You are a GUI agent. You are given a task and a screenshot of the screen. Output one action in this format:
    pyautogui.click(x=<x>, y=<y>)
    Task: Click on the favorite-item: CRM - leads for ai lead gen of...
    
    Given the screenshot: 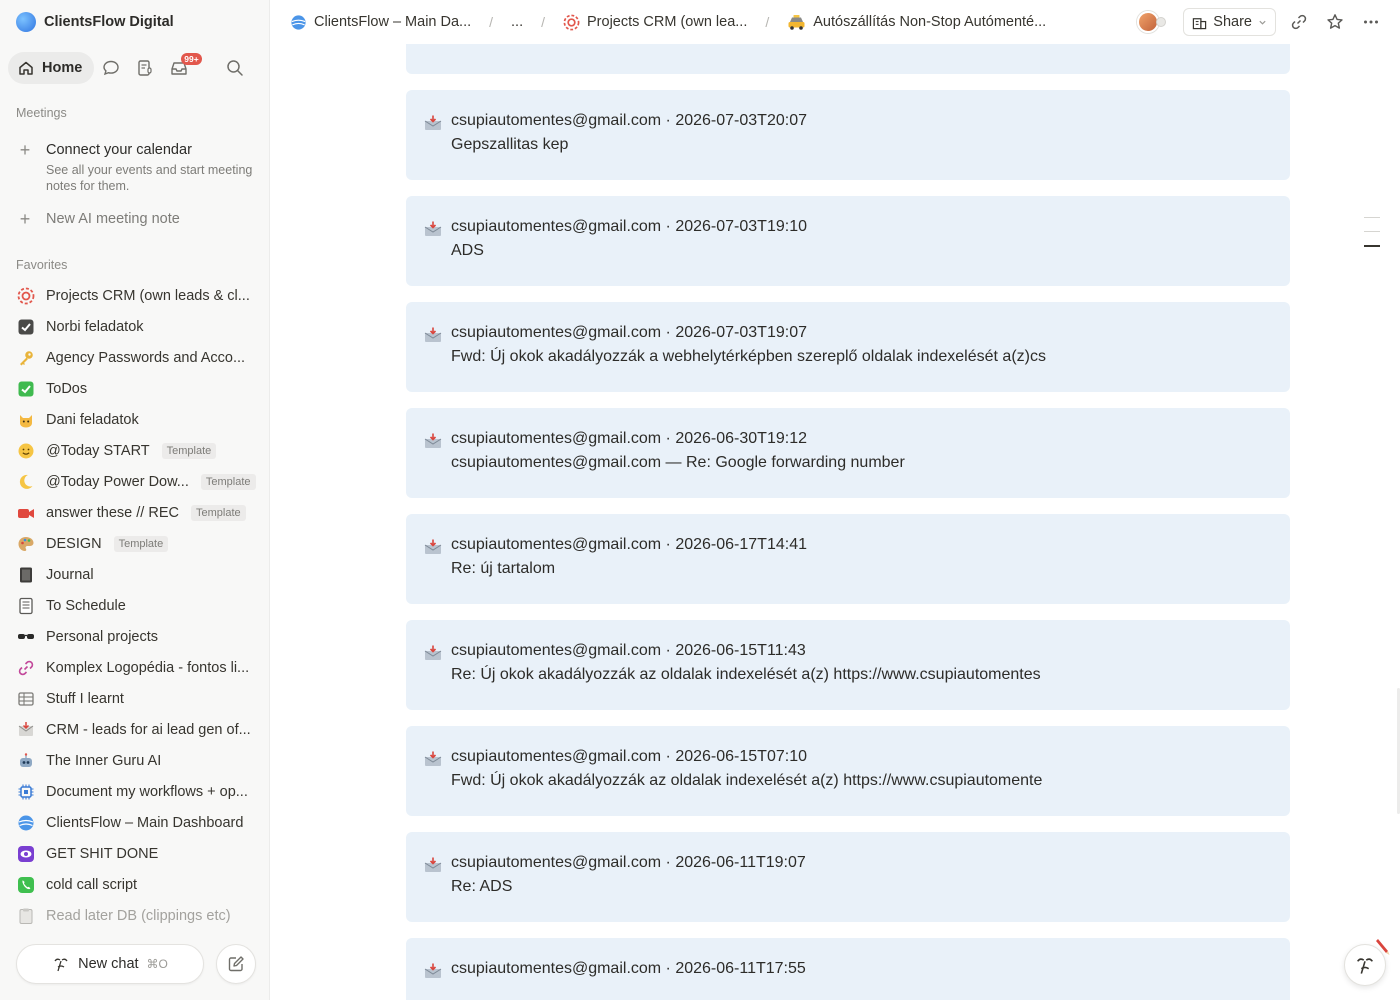 What is the action you would take?
    pyautogui.click(x=139, y=729)
    